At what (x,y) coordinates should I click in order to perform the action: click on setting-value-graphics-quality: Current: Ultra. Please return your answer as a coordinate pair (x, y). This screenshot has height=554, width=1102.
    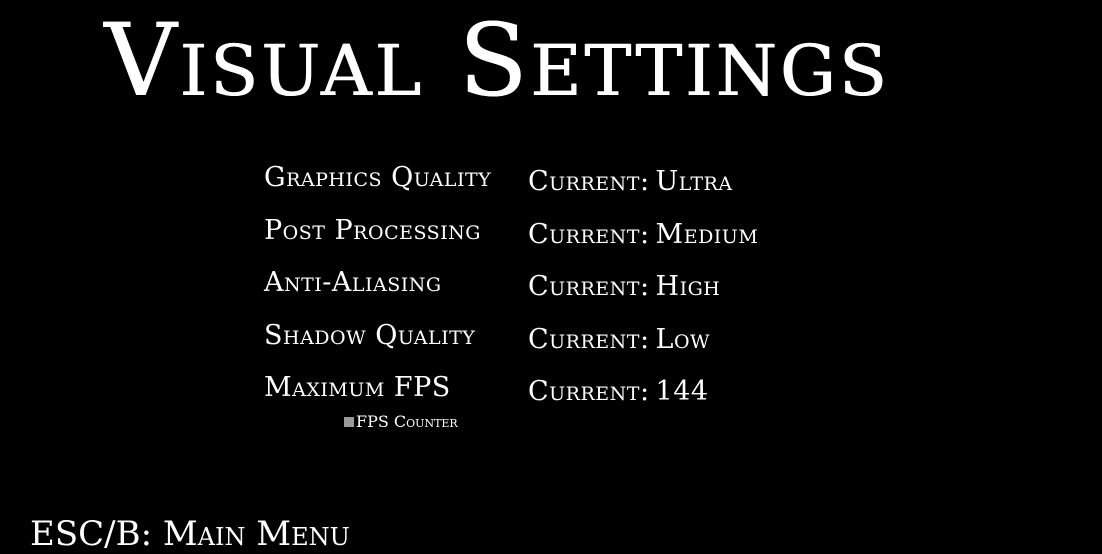
    Looking at the image, I should click on (630, 182).